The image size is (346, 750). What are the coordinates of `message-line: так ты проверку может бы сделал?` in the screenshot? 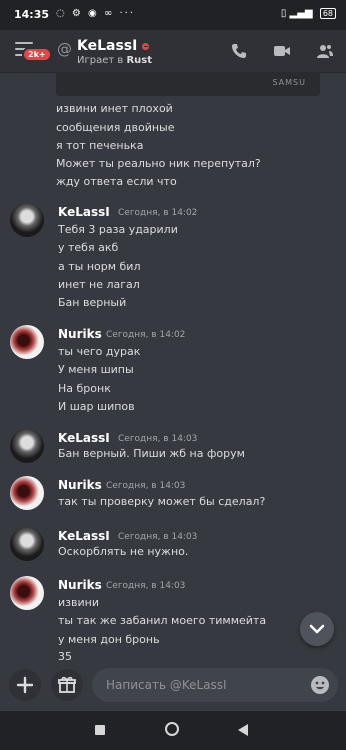 It's located at (162, 501).